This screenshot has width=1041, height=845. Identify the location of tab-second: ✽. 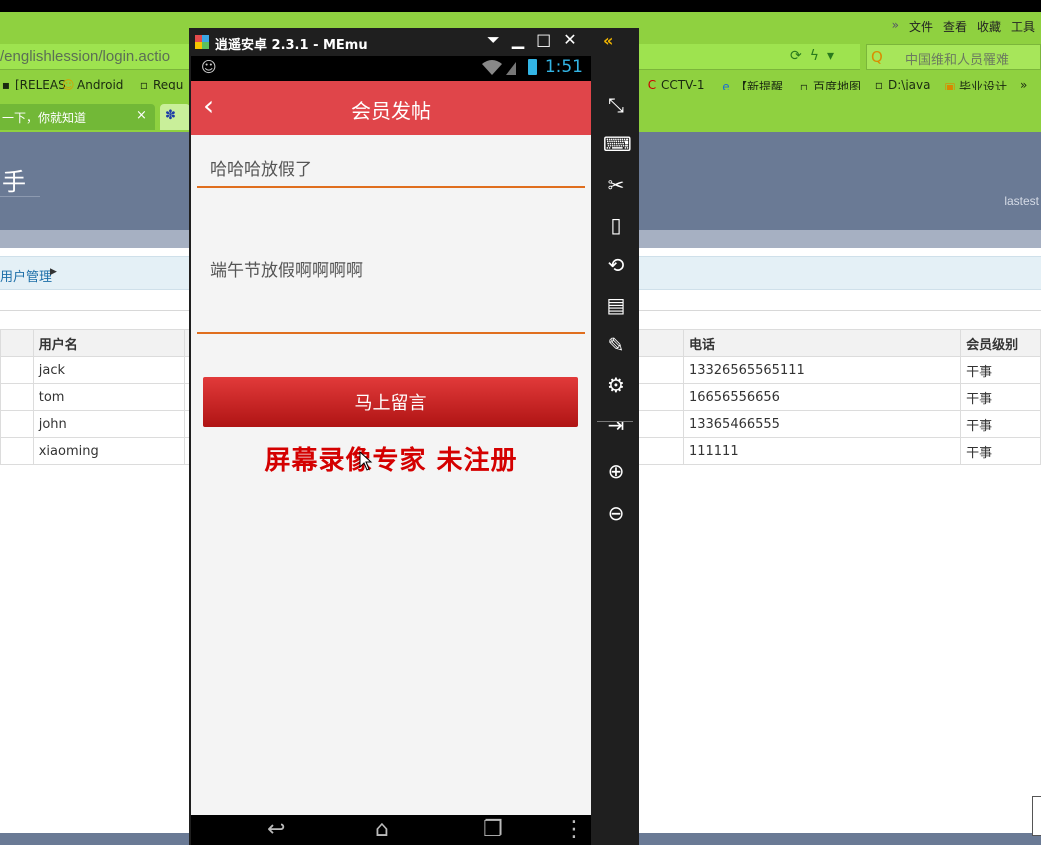
(175, 117).